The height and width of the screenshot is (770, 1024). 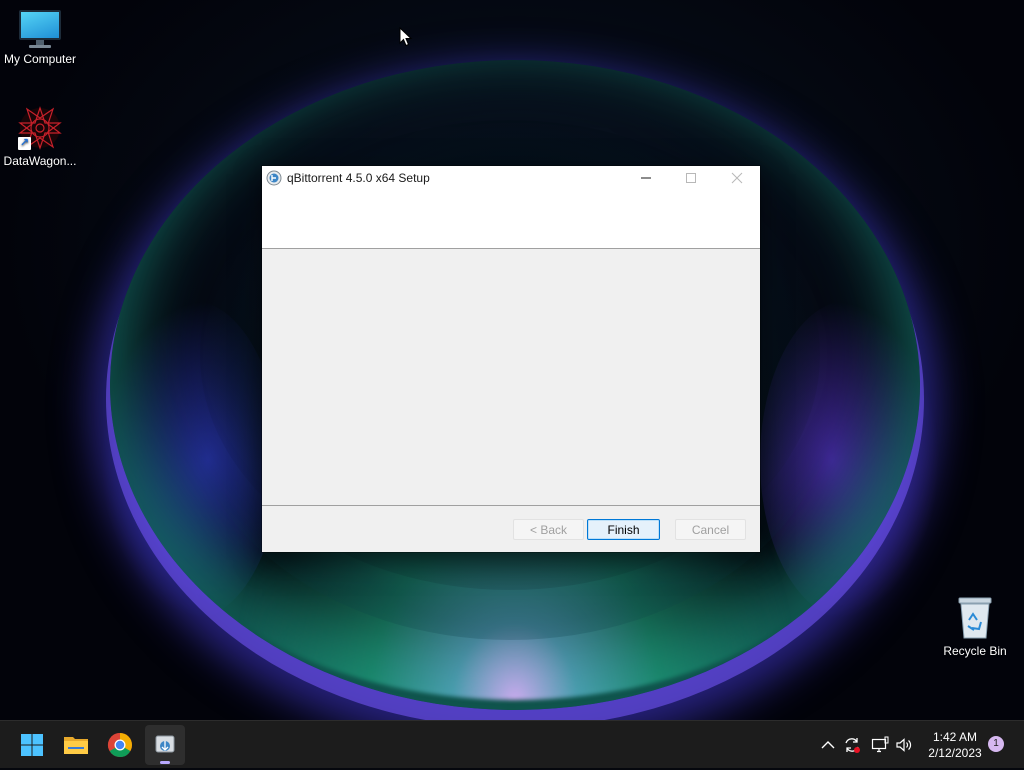 I want to click on taskbar-qbittorrent-setup, so click(x=165, y=745).